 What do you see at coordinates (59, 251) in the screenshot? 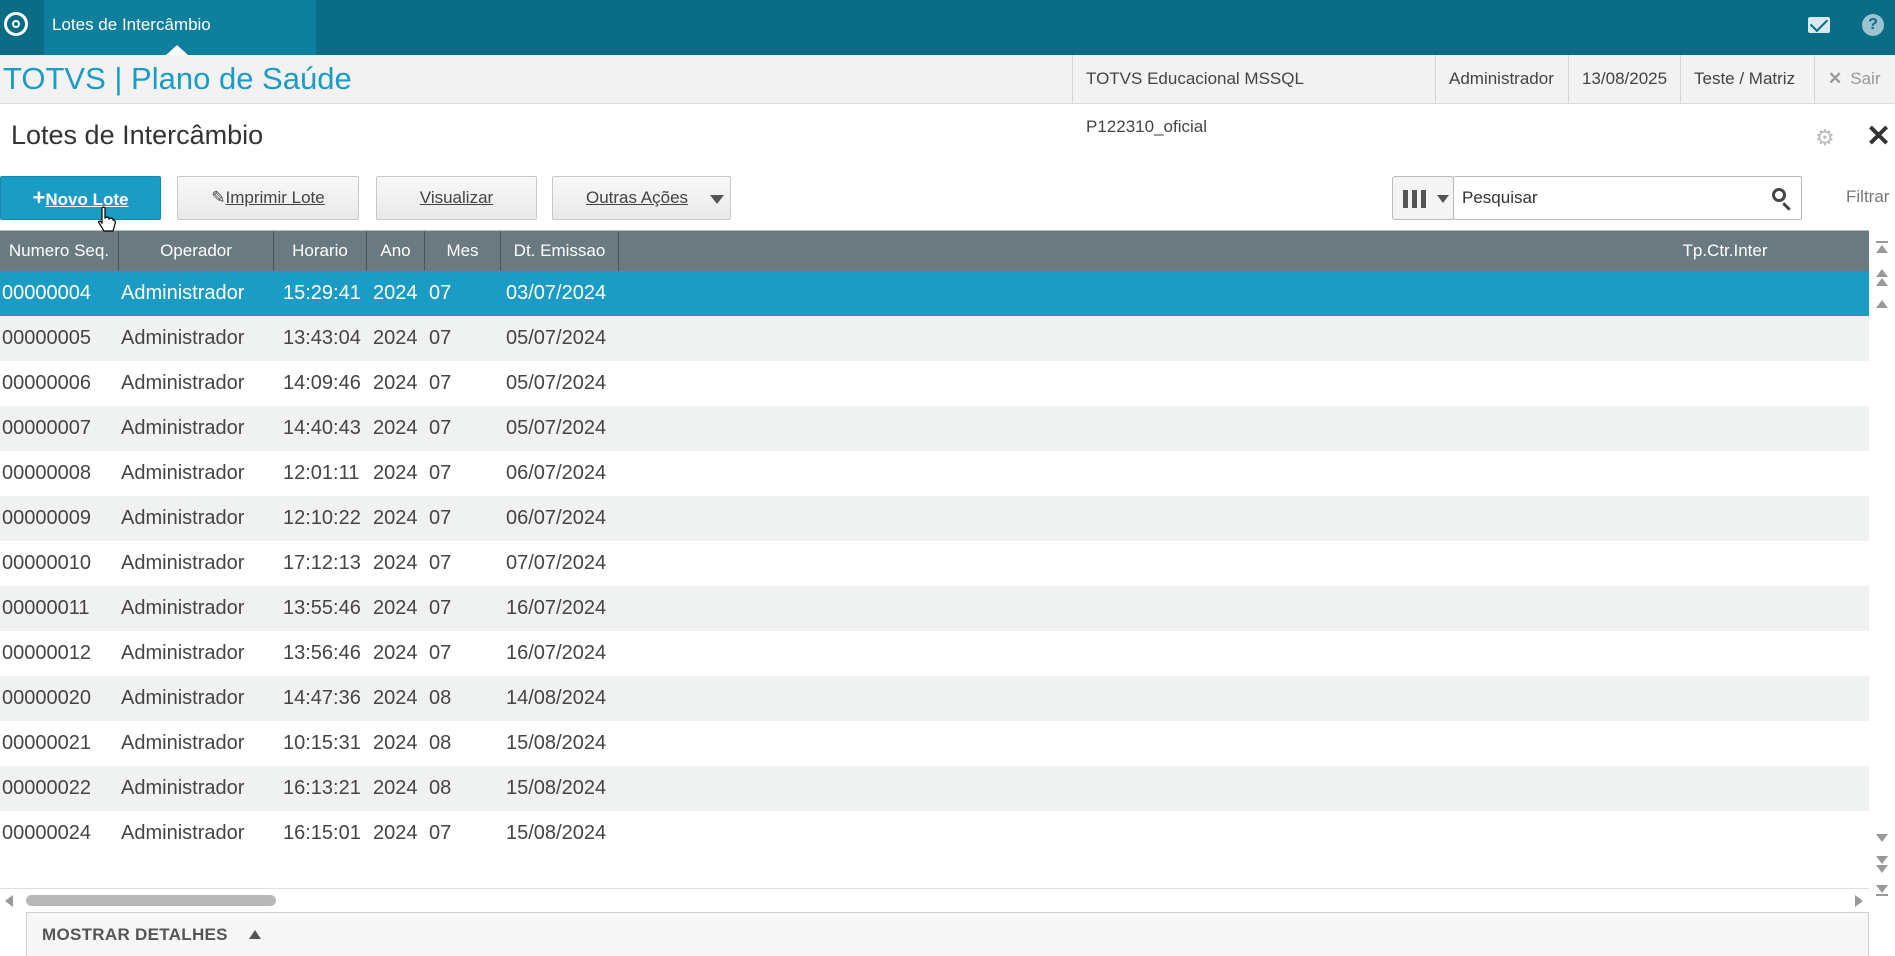
I see `col-header-numero-seq: Numero Seq.` at bounding box center [59, 251].